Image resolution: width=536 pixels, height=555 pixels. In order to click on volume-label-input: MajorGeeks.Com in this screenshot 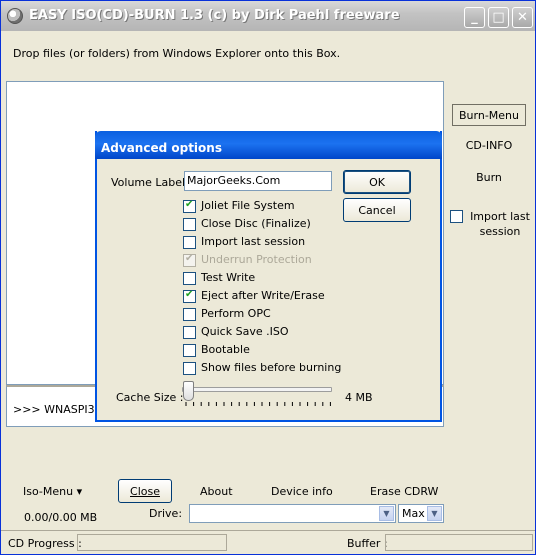, I will do `click(258, 181)`.